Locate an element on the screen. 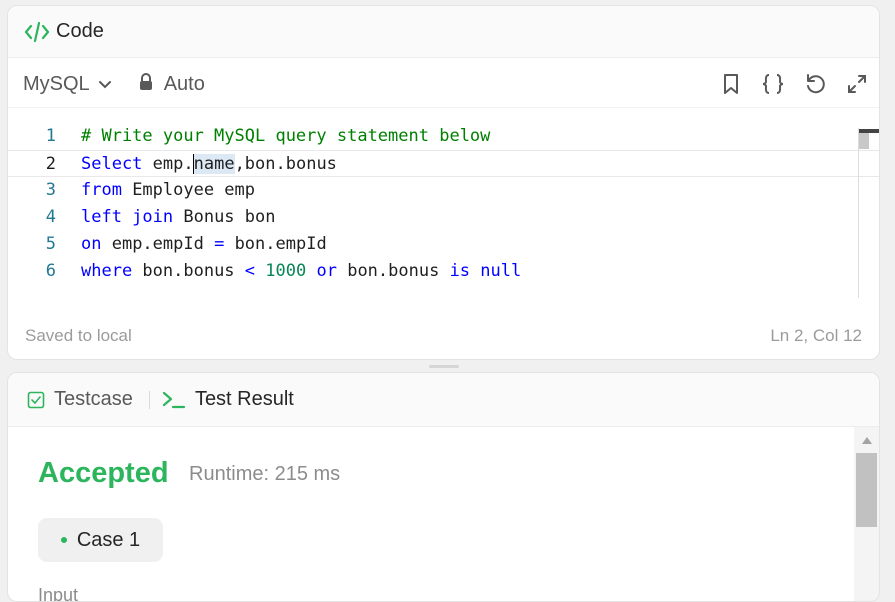 This screenshot has height=602, width=895. language-select: MySQL is located at coordinates (67, 84).